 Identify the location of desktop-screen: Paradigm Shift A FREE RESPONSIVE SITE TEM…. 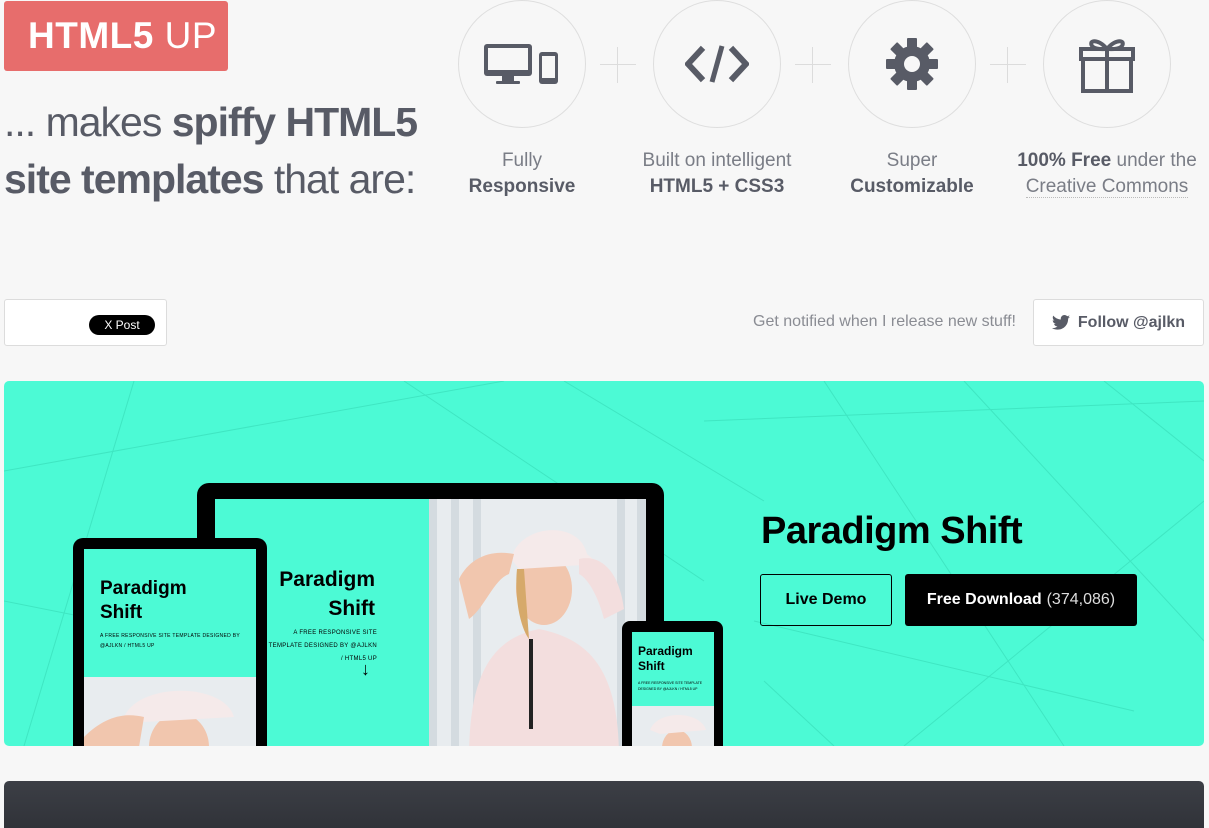
(430, 622).